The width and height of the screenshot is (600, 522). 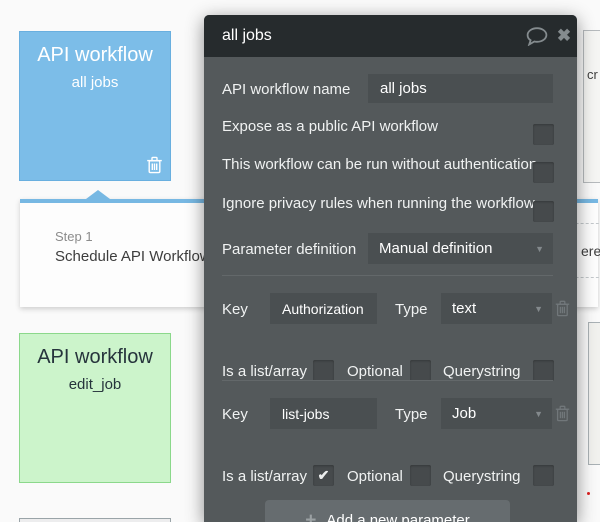 I want to click on add-parameter-button: + Add a new parameter, so click(x=387, y=511).